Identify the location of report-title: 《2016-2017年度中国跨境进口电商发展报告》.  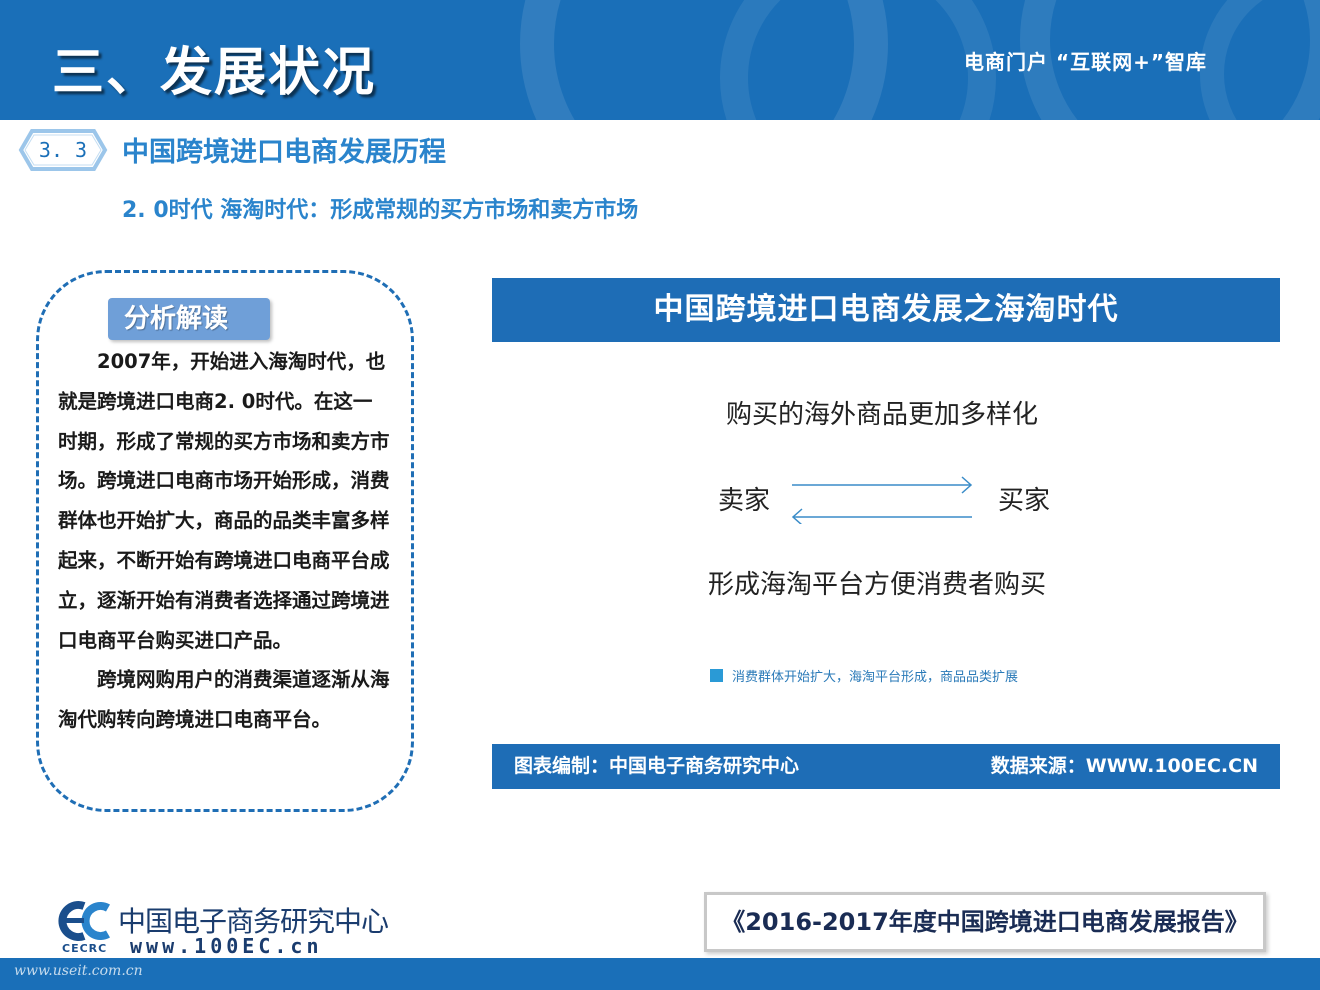
(985, 922).